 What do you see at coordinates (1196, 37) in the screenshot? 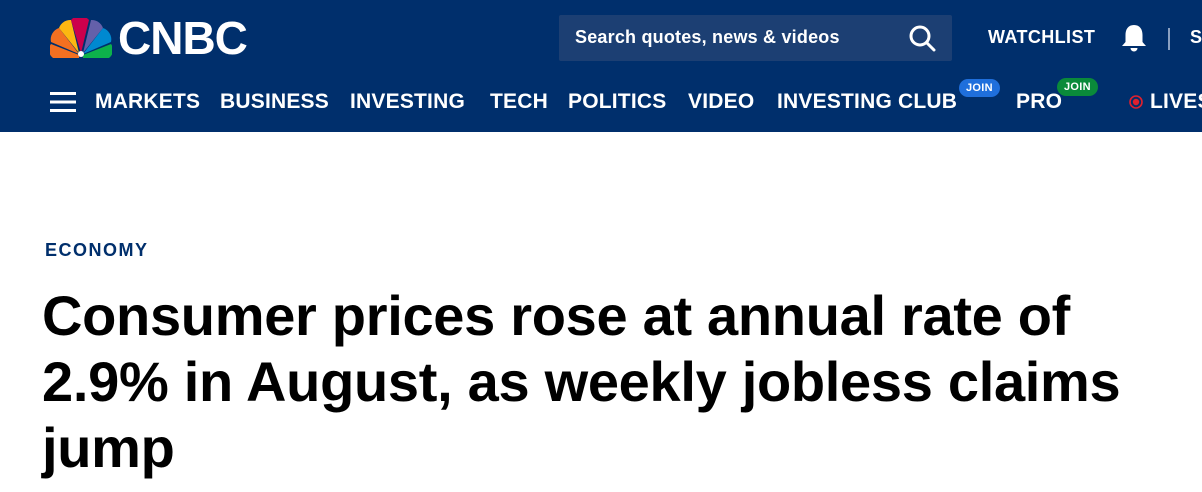
I see `header-truncated-link: S` at bounding box center [1196, 37].